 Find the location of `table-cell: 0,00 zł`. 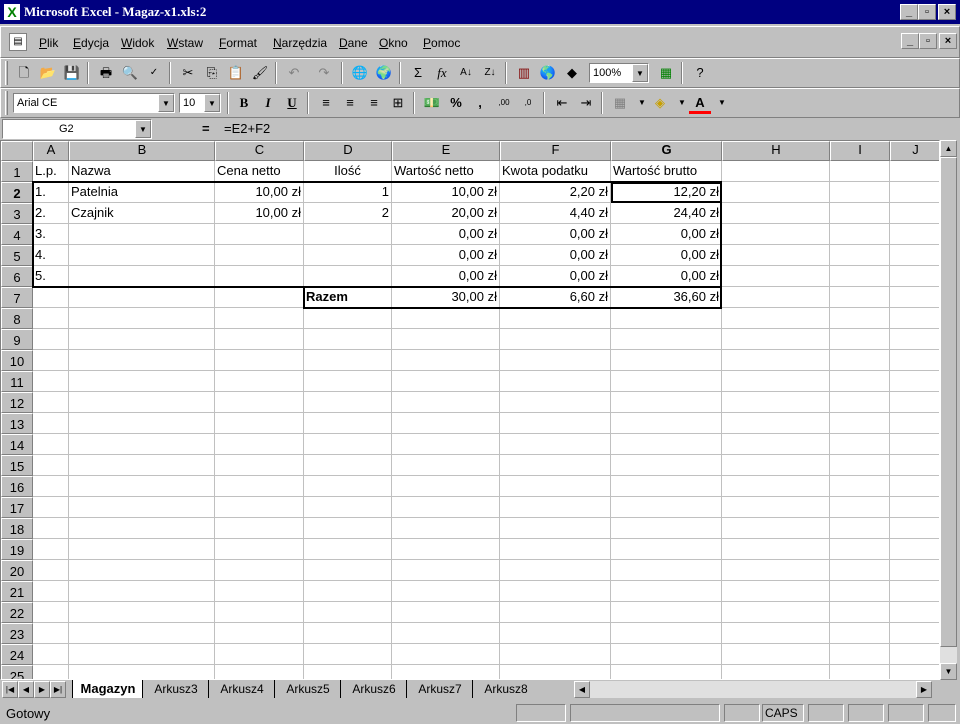

table-cell: 0,00 zł is located at coordinates (446, 255).